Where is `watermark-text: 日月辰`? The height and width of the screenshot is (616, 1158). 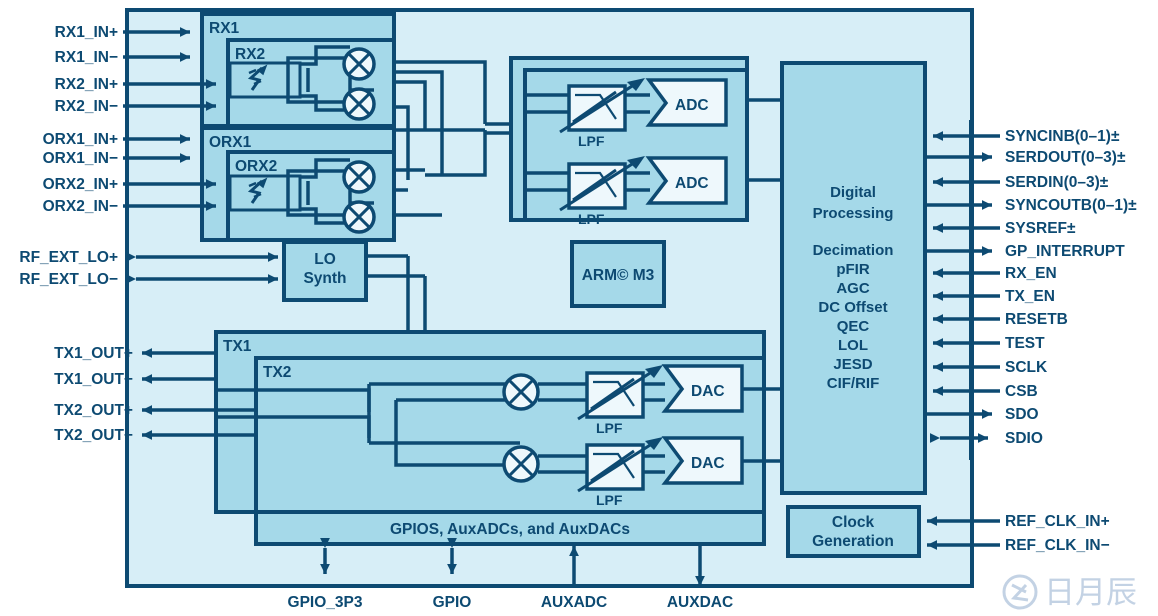 watermark-text: 日月辰 is located at coordinates (1090, 593).